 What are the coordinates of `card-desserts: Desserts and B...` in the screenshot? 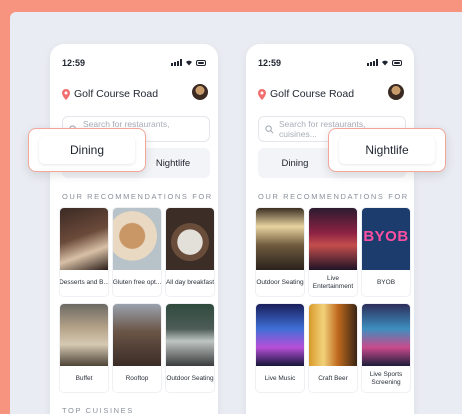 It's located at (84, 252).